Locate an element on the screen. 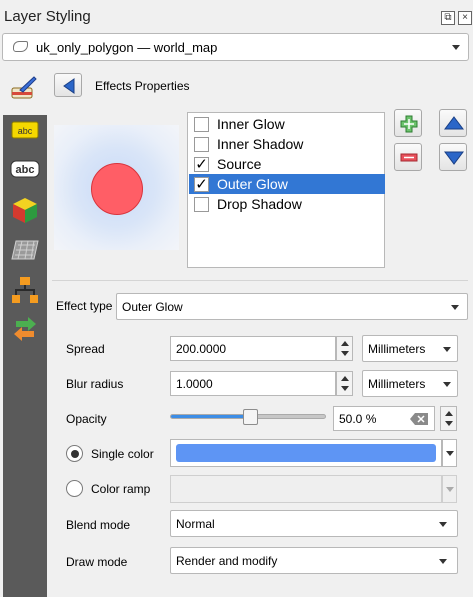 The height and width of the screenshot is (597, 473). effect-label: Source is located at coordinates (239, 164).